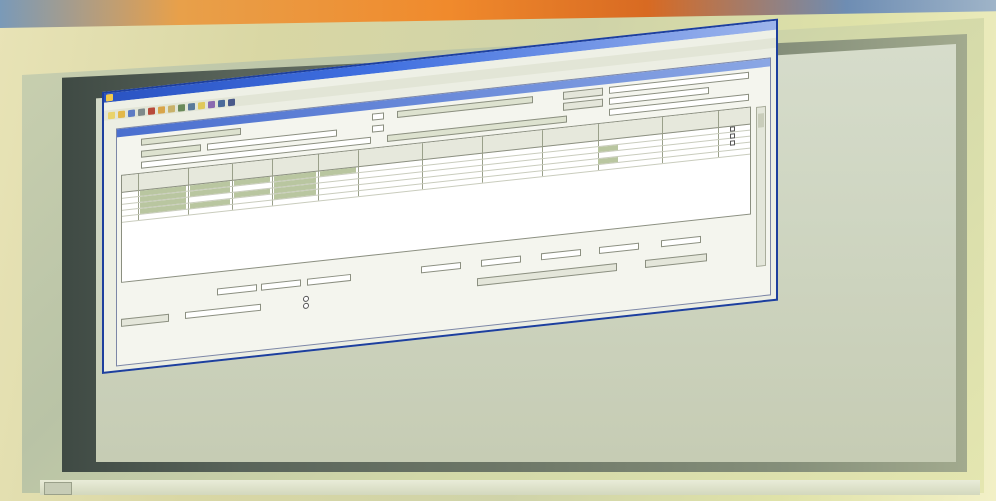 The height and width of the screenshot is (501, 996). I want to click on background-banner, so click(498, 14).